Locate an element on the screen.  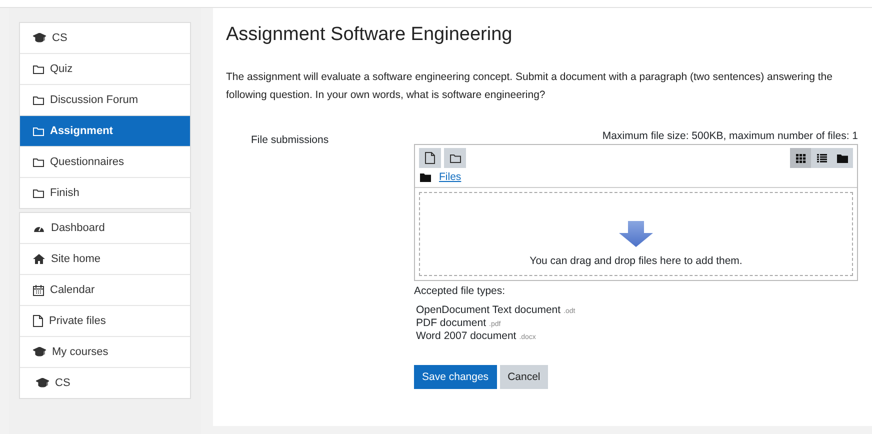
assignment-description: The assignment will evaluate a software engineering concept. Submit a document with a paragraph (two sentences) answering the following question. In your own words, what is software engineering? is located at coordinates (530, 86).